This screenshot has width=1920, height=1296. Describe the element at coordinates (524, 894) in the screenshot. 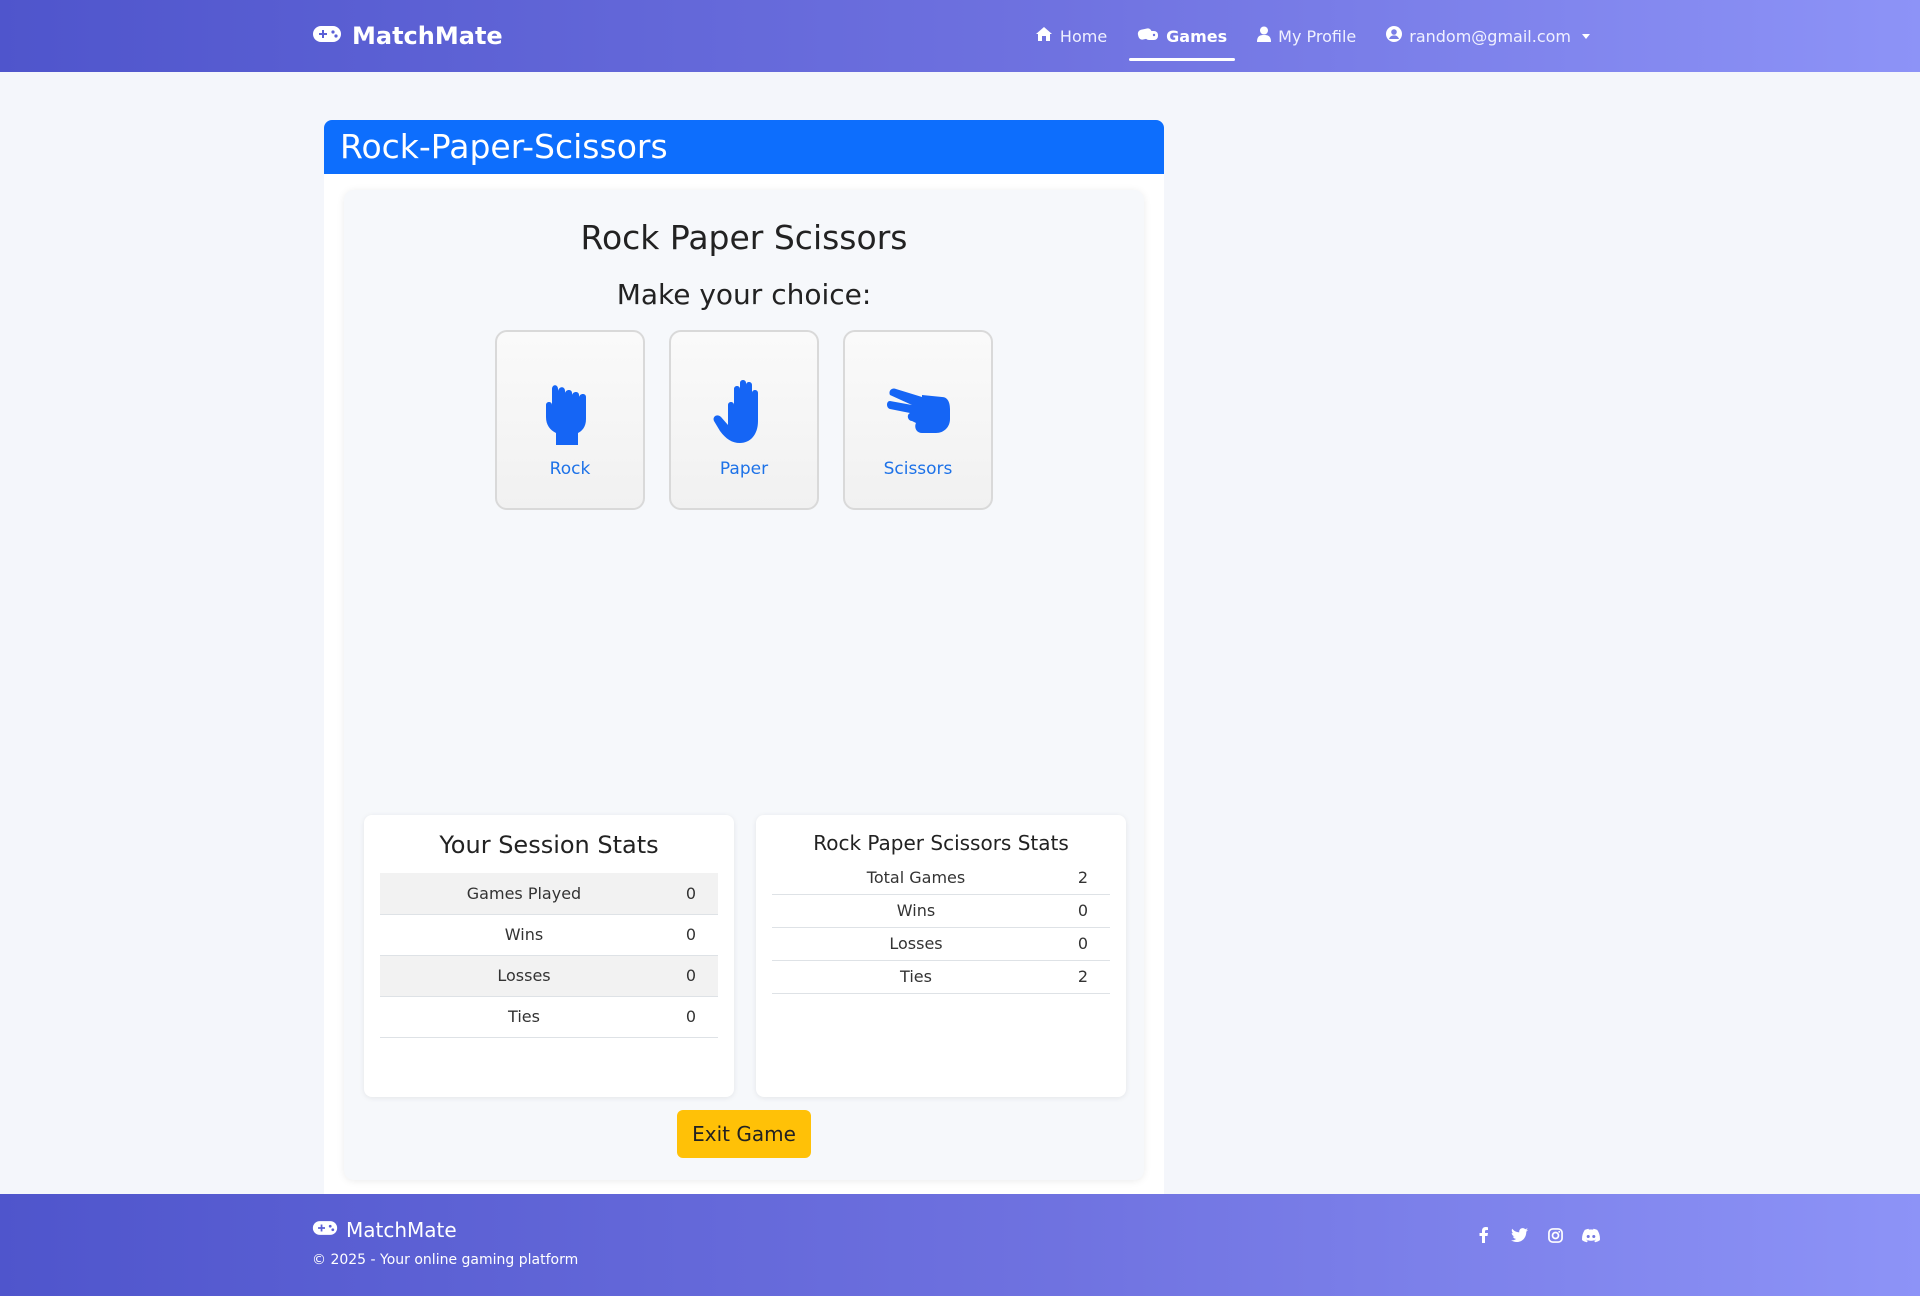

I see `stat-label: Games Played` at that location.